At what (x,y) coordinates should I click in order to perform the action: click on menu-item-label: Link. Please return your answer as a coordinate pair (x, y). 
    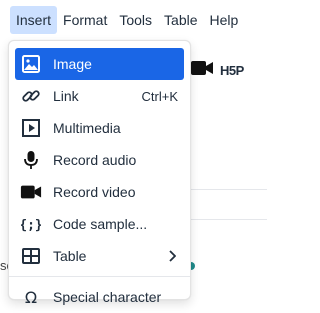
    Looking at the image, I should click on (66, 96).